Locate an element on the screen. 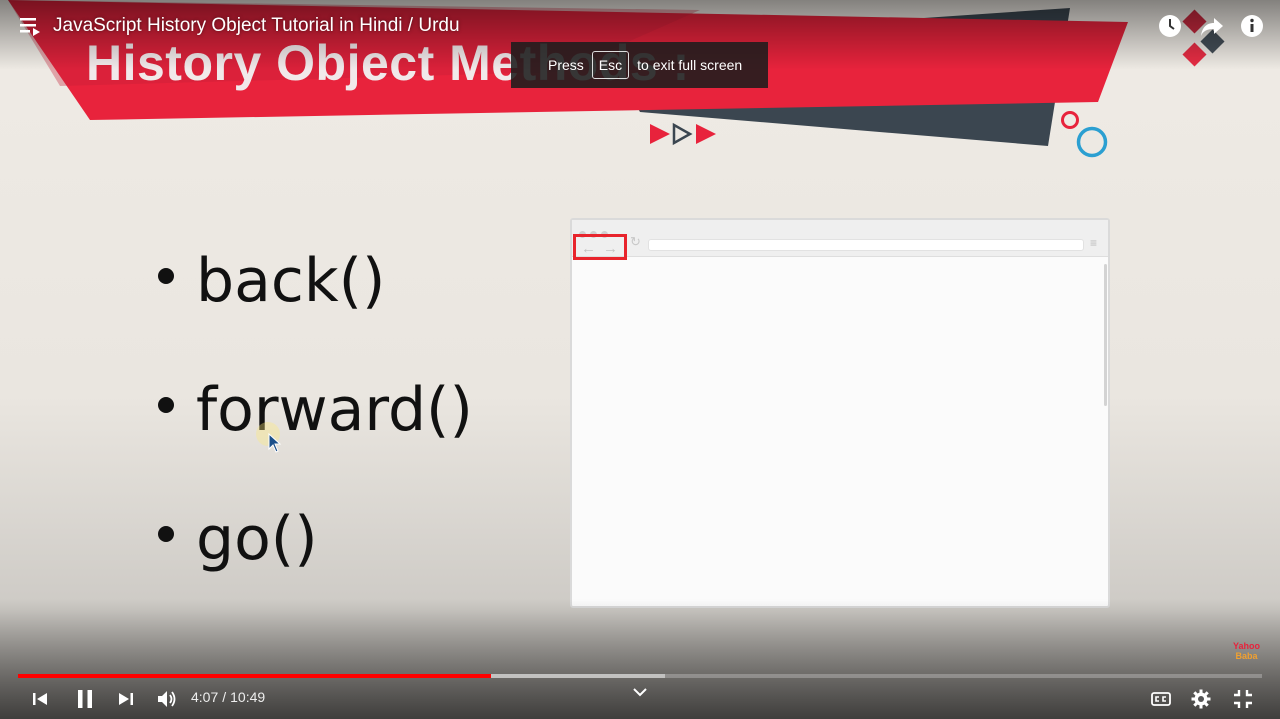 This screenshot has width=1280, height=719. pause-button is located at coordinates (85, 699).